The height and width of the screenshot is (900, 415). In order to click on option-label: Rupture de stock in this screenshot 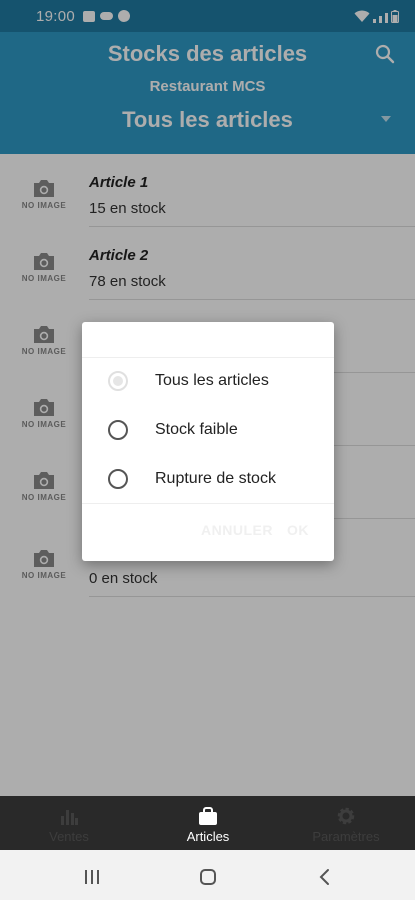, I will do `click(215, 478)`.